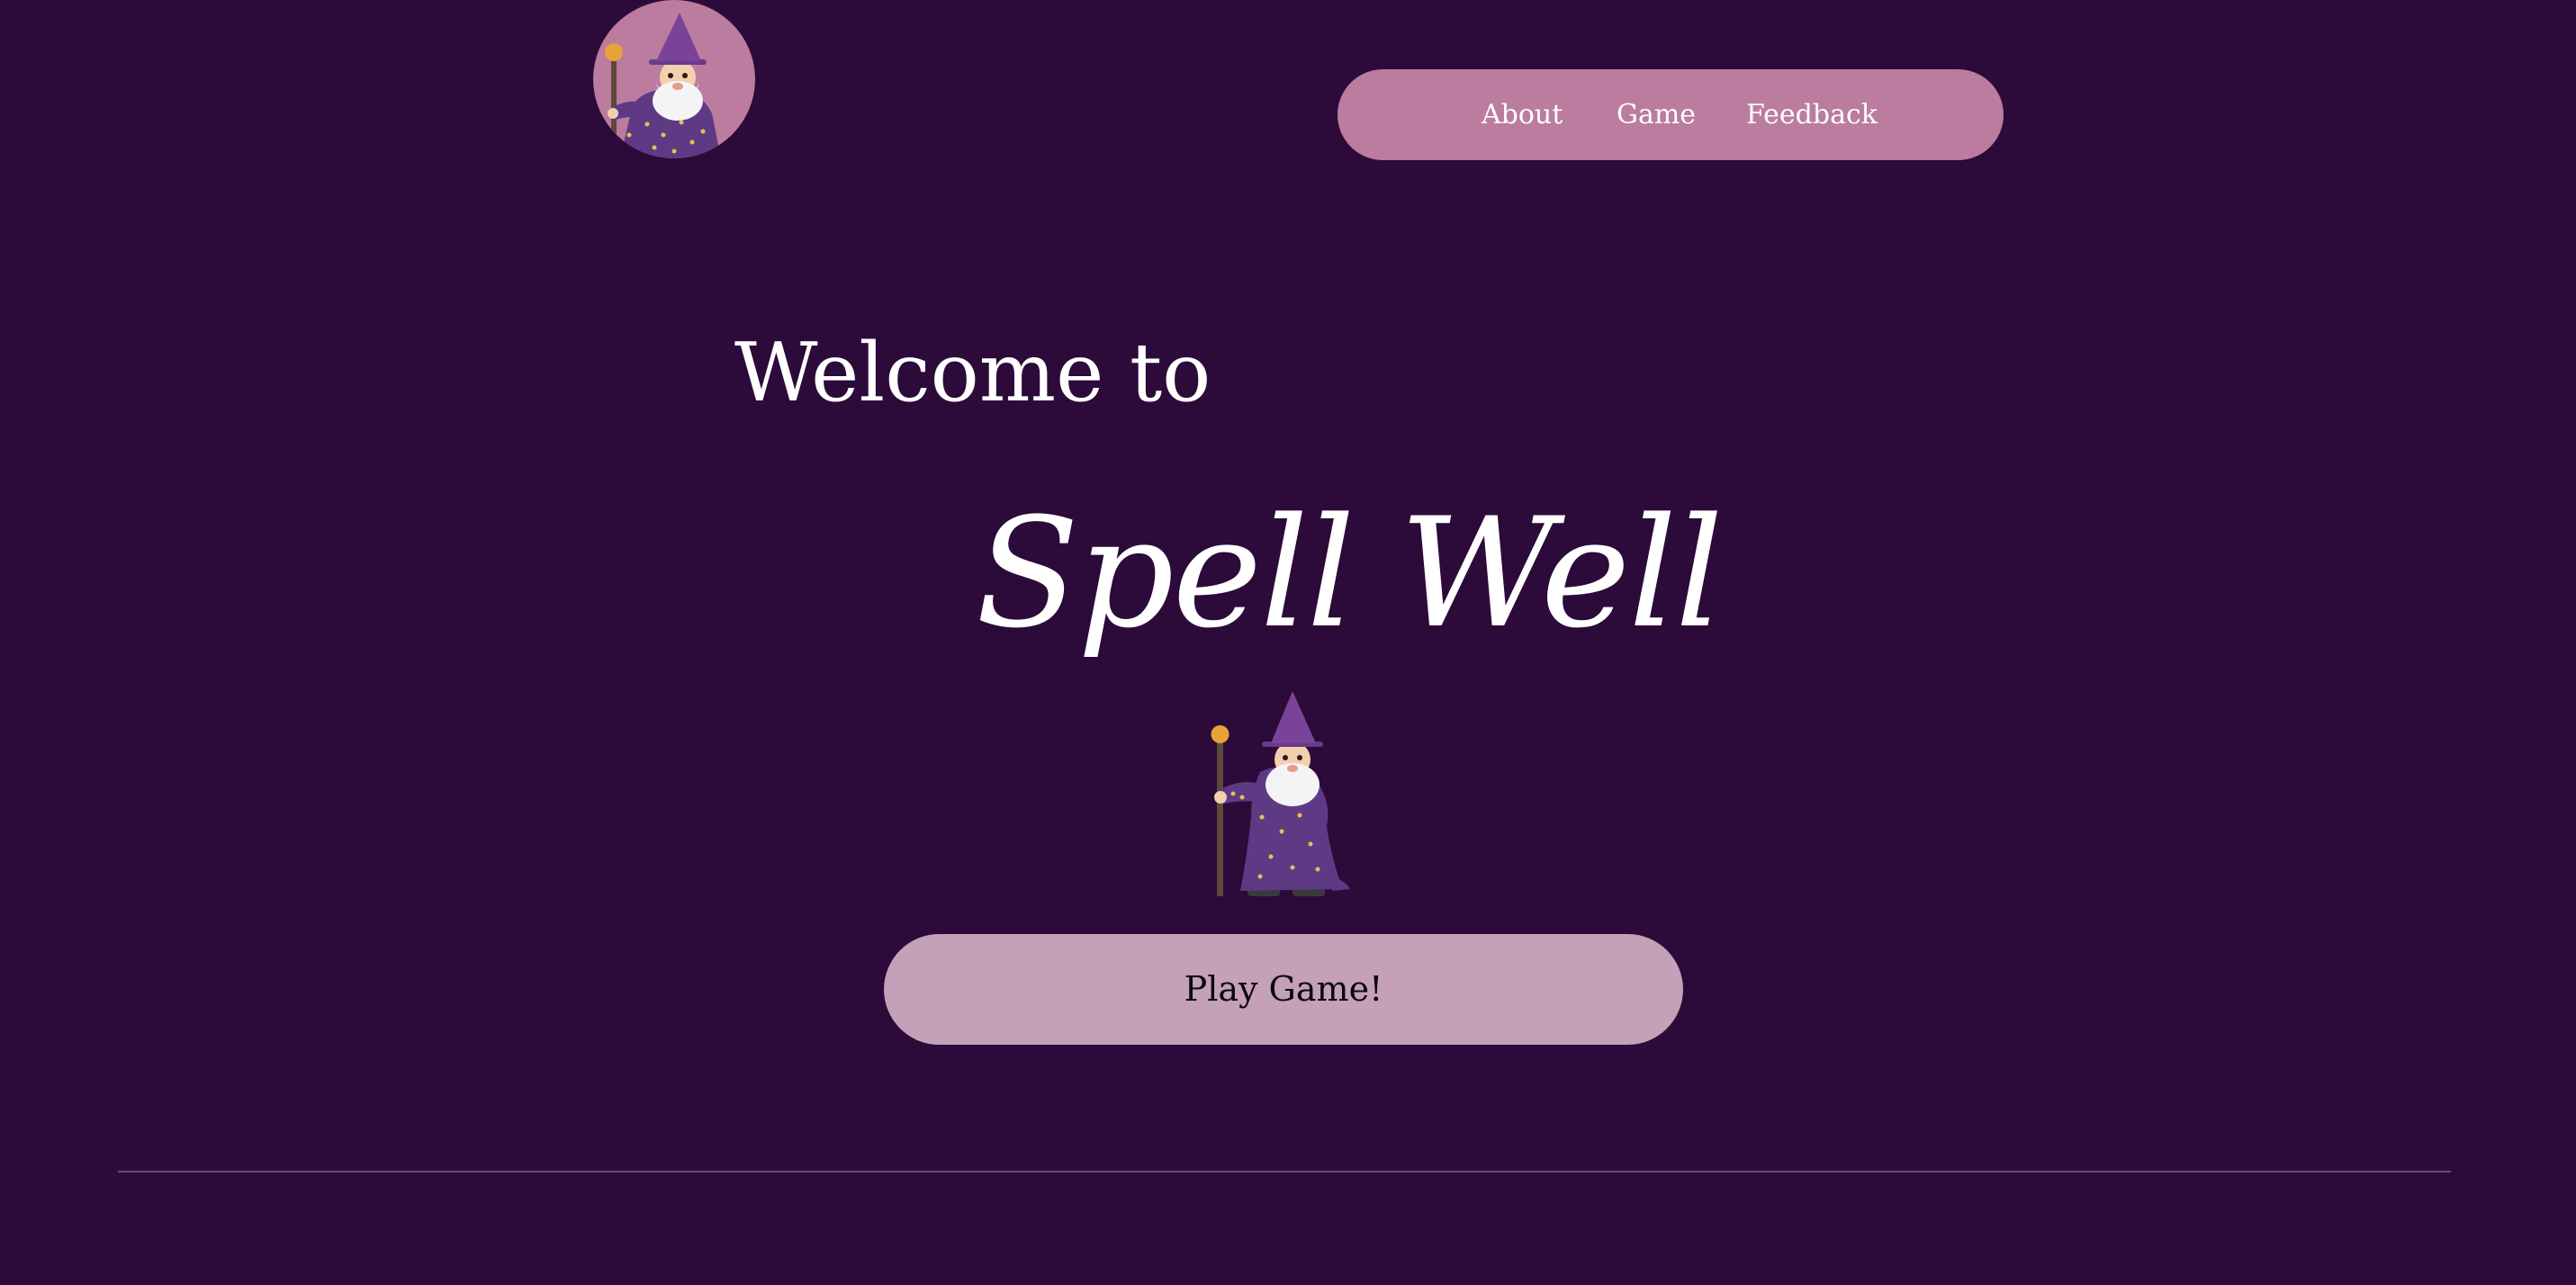 The height and width of the screenshot is (1285, 2576). I want to click on wizard-icon, so click(1284, 796).